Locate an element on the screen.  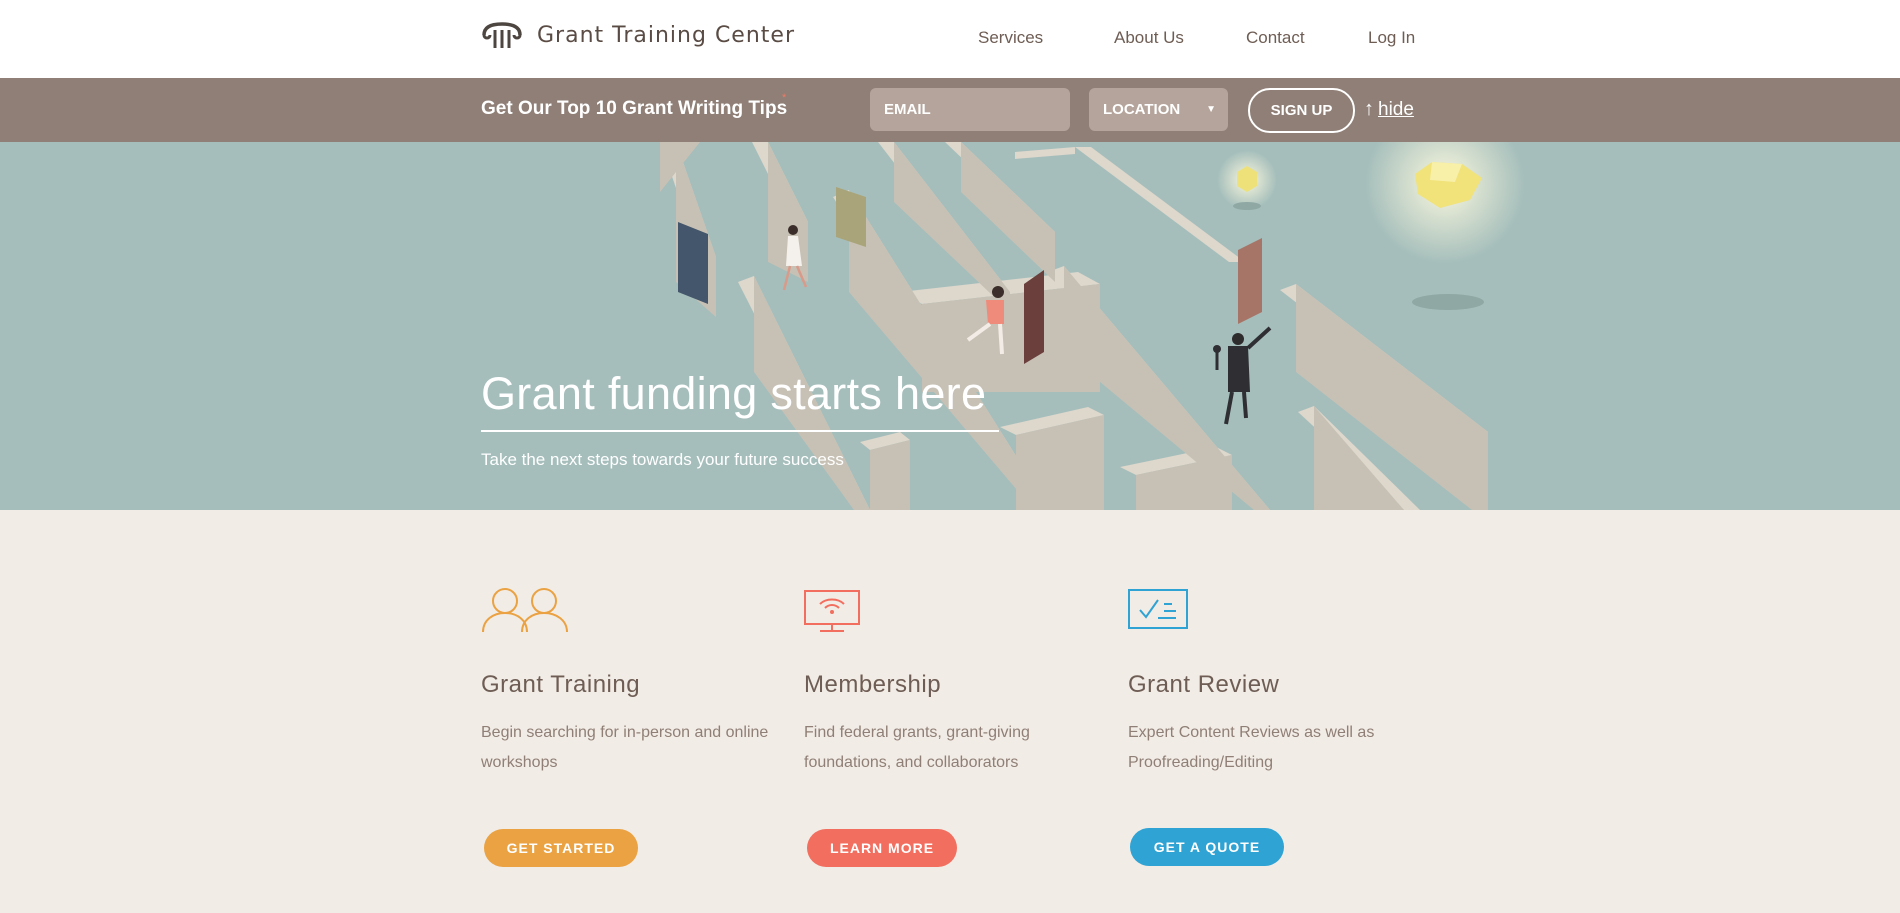
hero-title: Grant funding starts here is located at coordinates (734, 393).